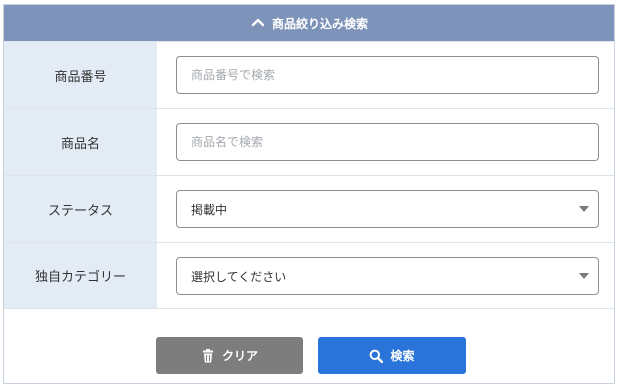  What do you see at coordinates (387, 75) in the screenshot?
I see `product-number-input` at bounding box center [387, 75].